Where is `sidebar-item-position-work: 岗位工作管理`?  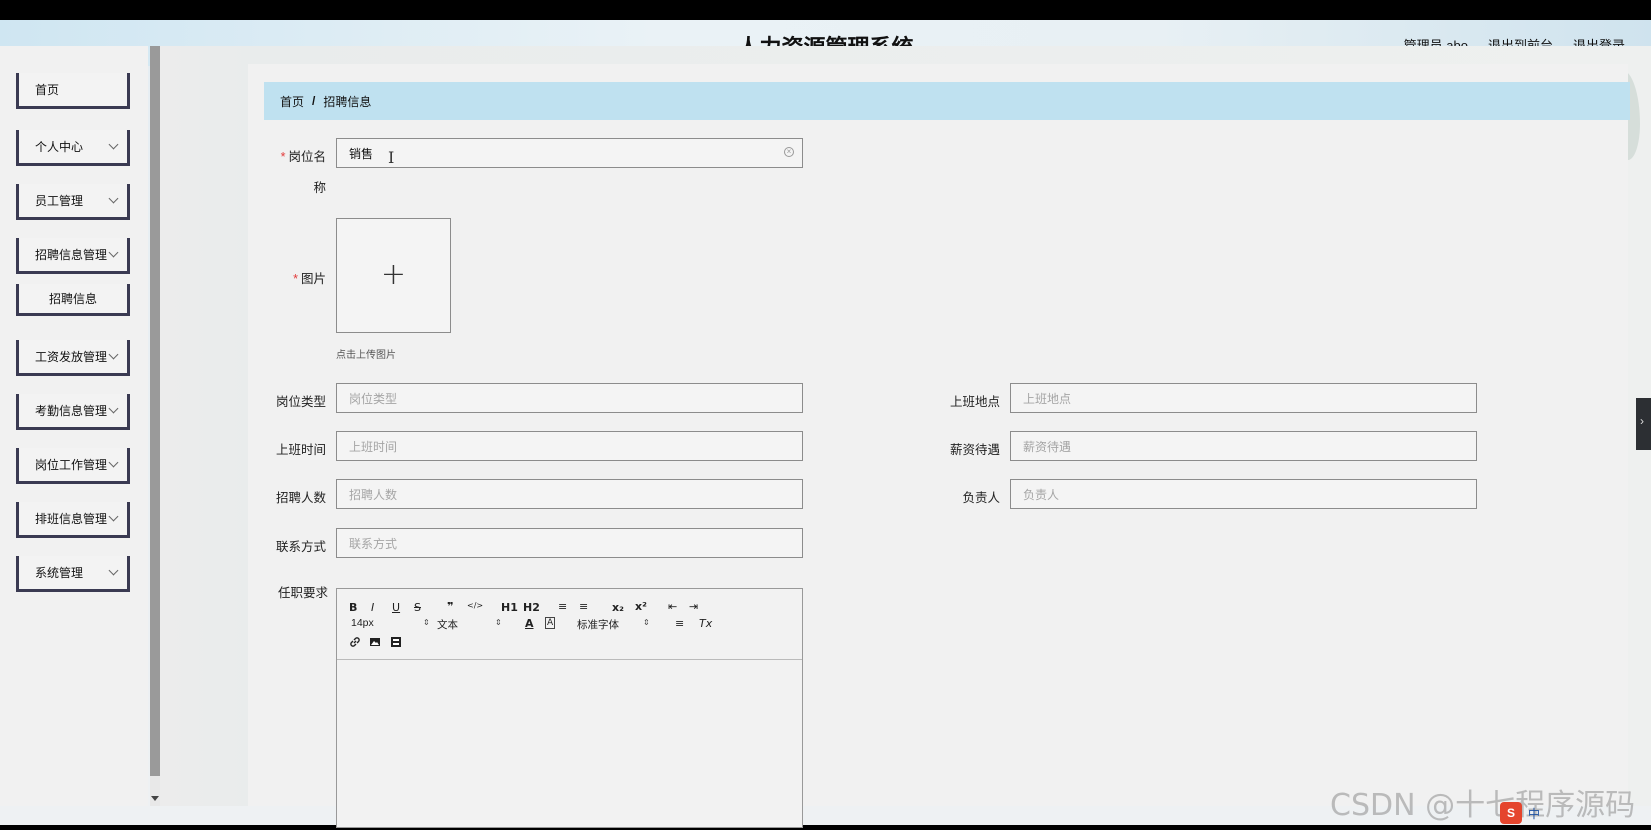
sidebar-item-position-work: 岗位工作管理 is located at coordinates (73, 466).